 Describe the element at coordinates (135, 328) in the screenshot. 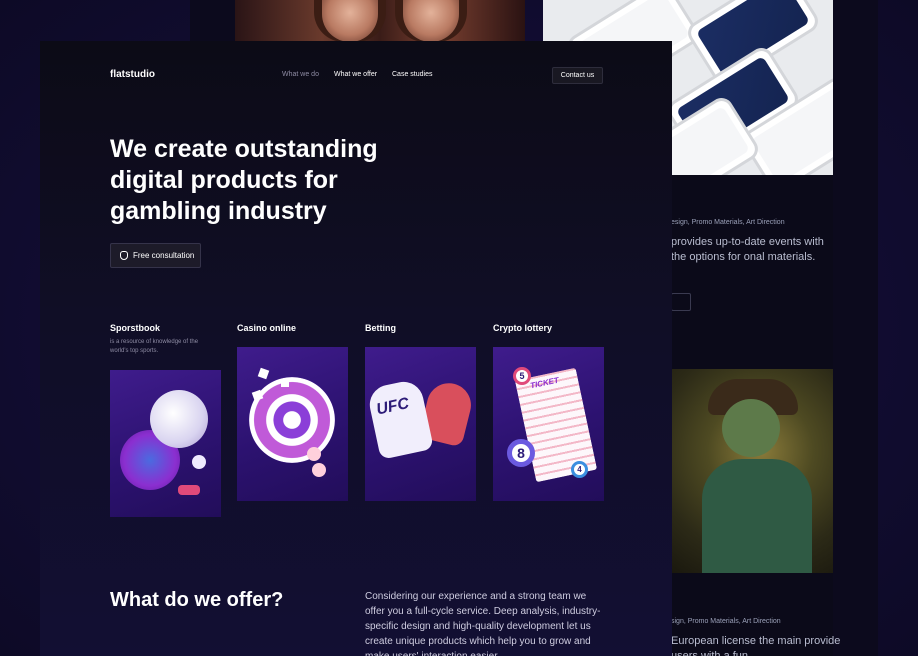

I see `category-title-sportsbook: Sporstbook` at that location.